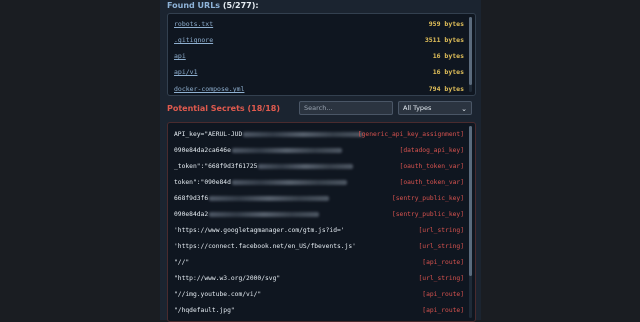 The image size is (640, 322). I want to click on secrets-heading: Potential Secrets (18/18), so click(223, 108).